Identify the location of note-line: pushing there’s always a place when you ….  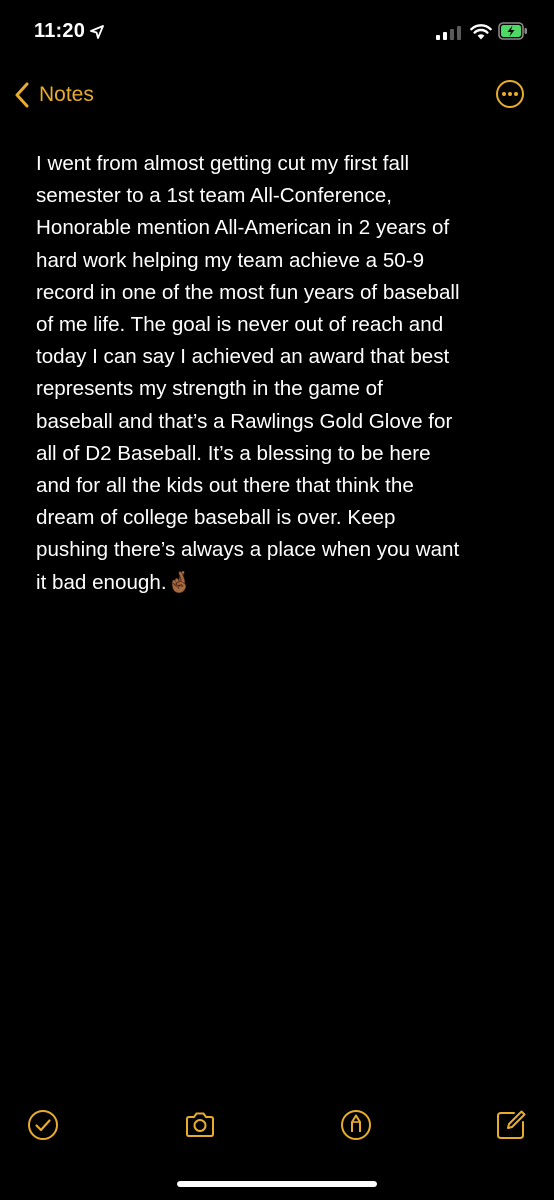
(248, 550).